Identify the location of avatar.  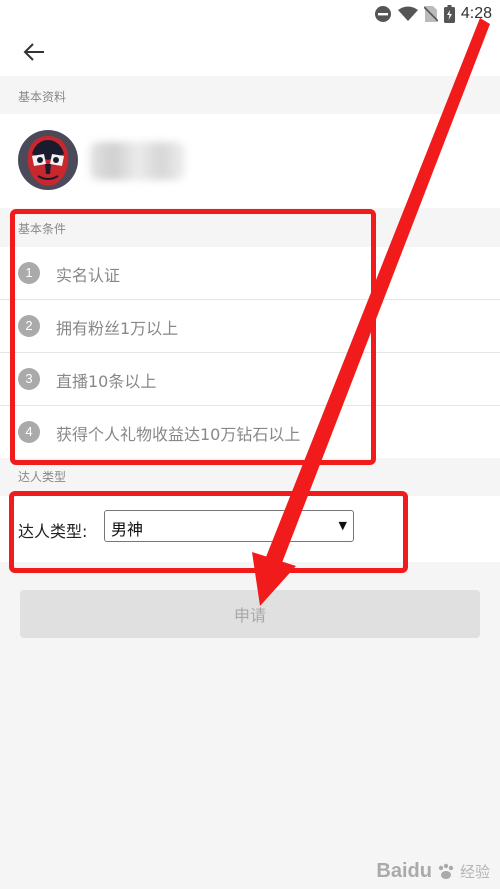
(48, 160).